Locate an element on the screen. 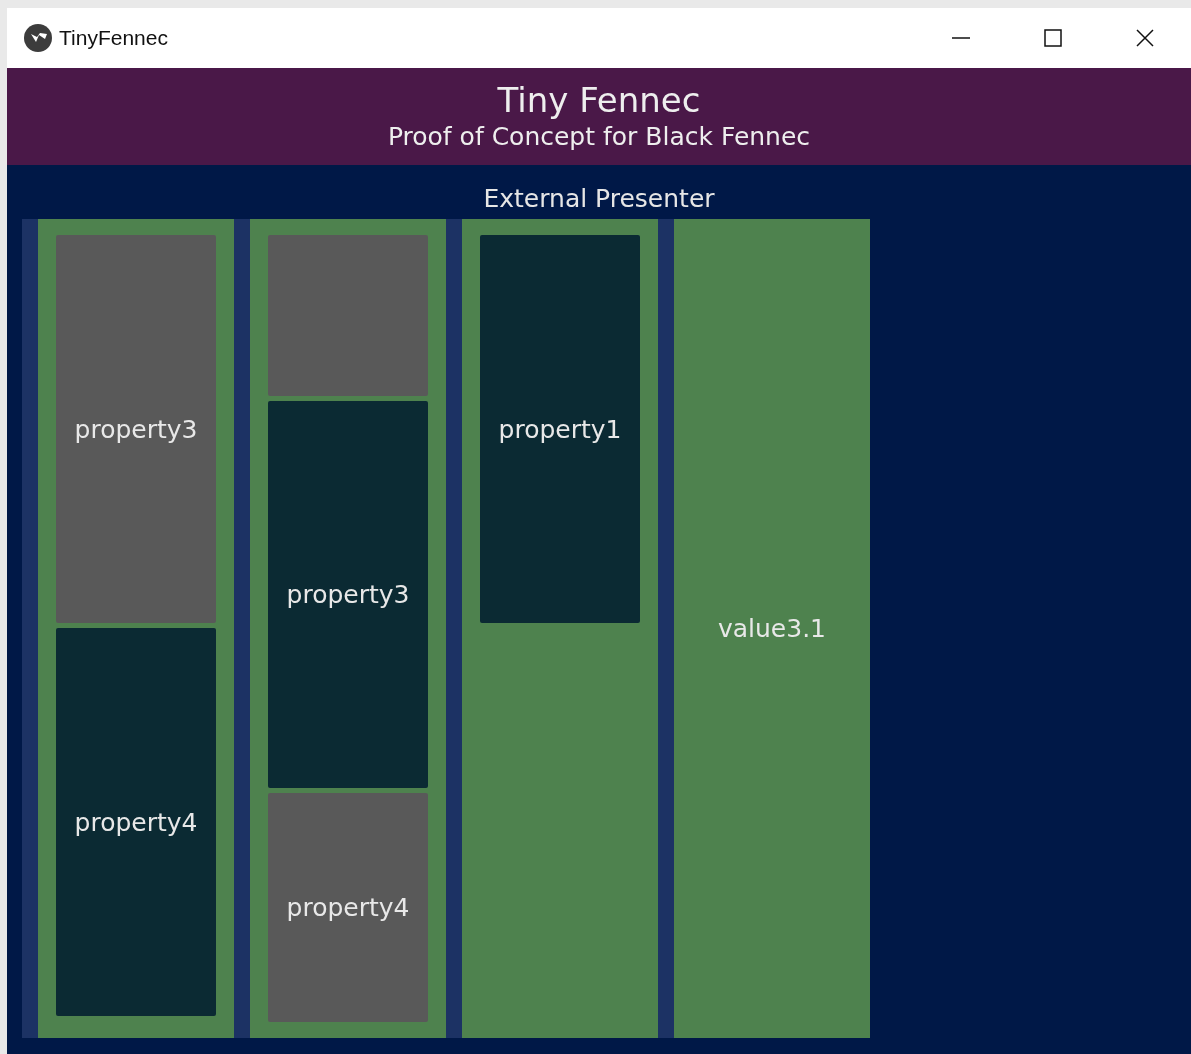 This screenshot has width=1191, height=1054. presenter-title: External Presenter is located at coordinates (599, 199).